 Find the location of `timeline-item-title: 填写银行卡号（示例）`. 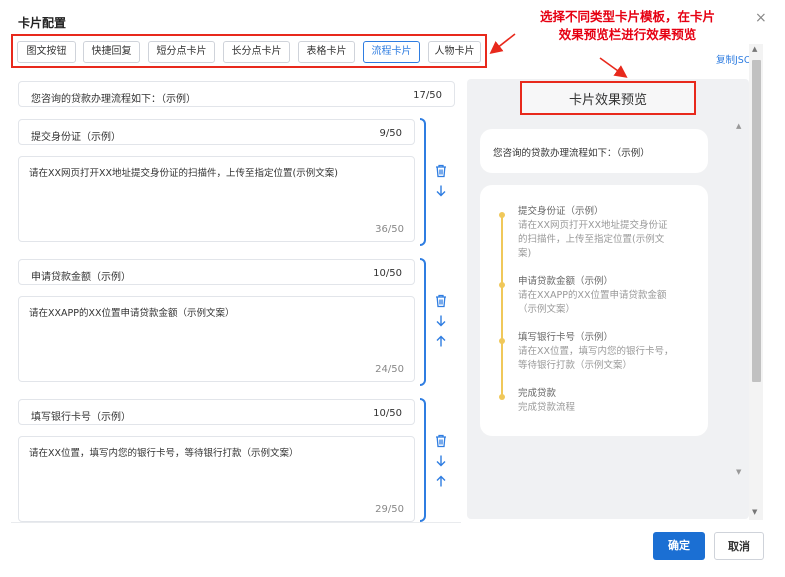

timeline-item-title: 填写银行卡号（示例） is located at coordinates (566, 337).